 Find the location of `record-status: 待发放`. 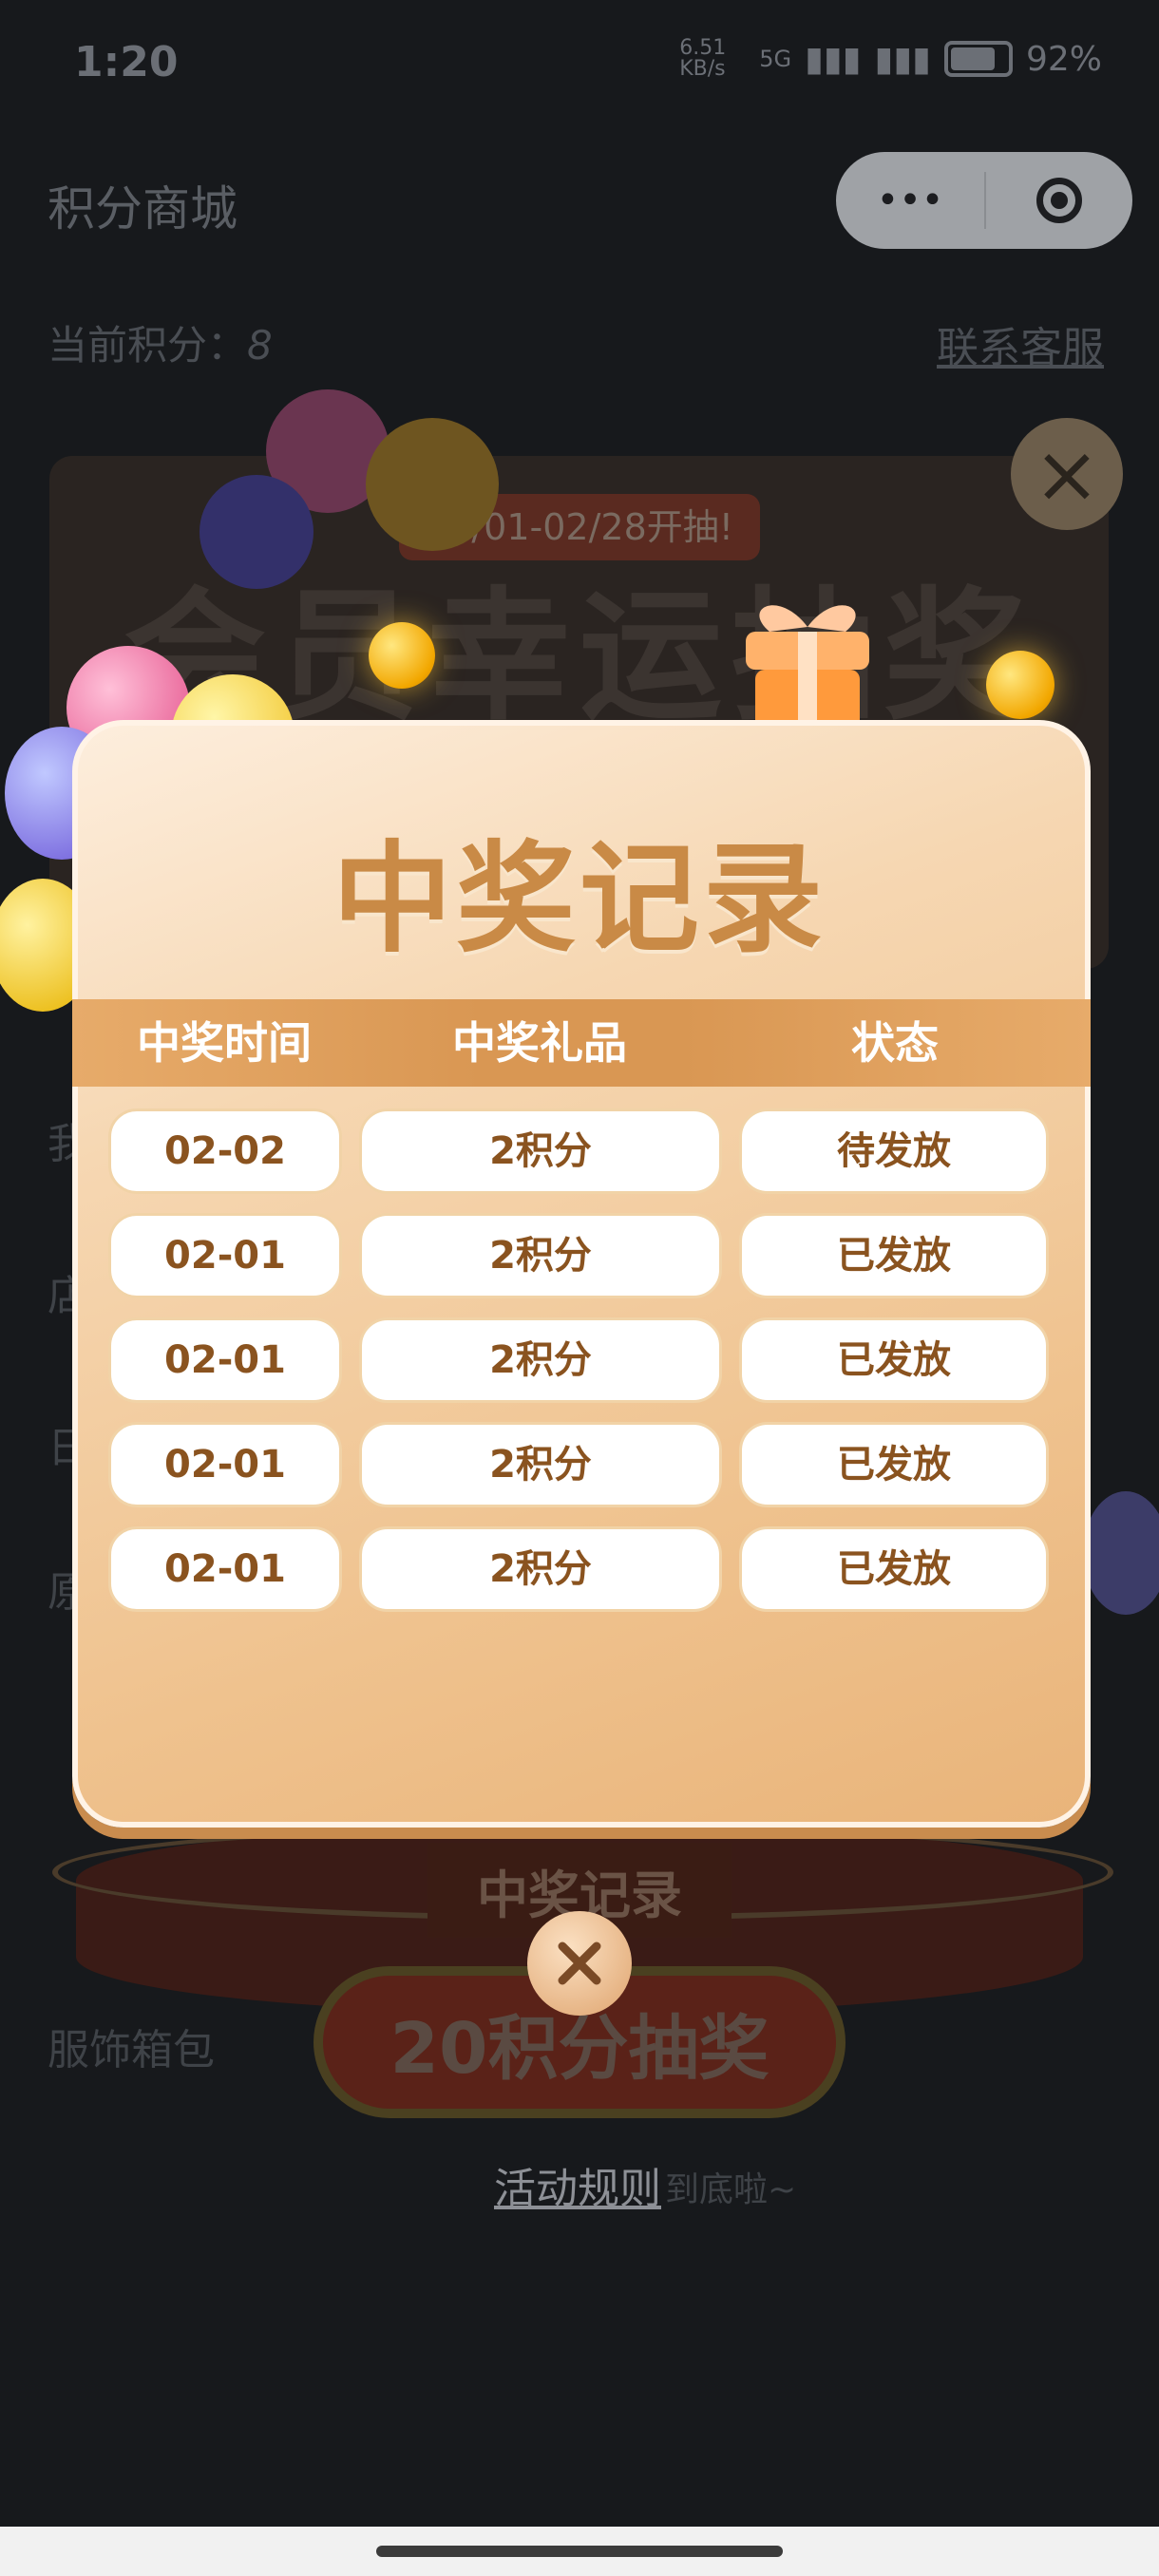

record-status: 待发放 is located at coordinates (894, 1151).